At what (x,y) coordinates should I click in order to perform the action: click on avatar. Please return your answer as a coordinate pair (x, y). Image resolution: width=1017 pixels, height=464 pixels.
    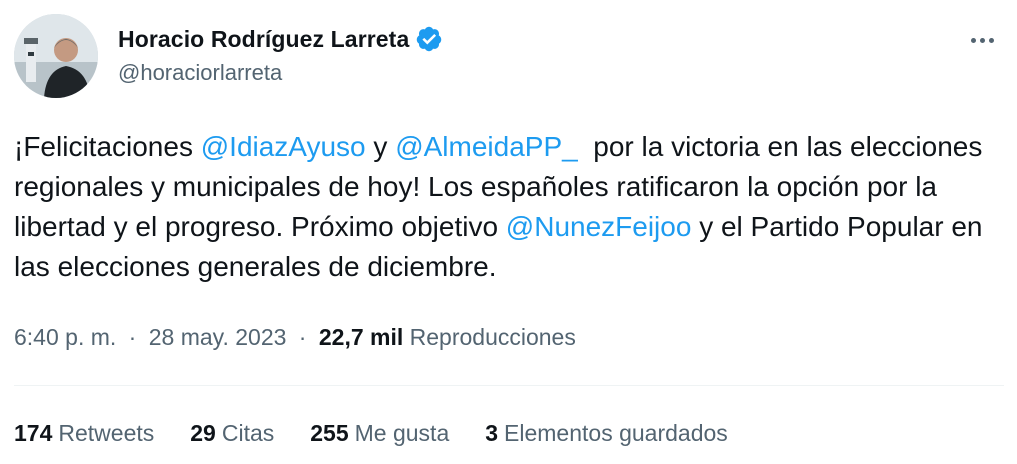
    Looking at the image, I should click on (56, 56).